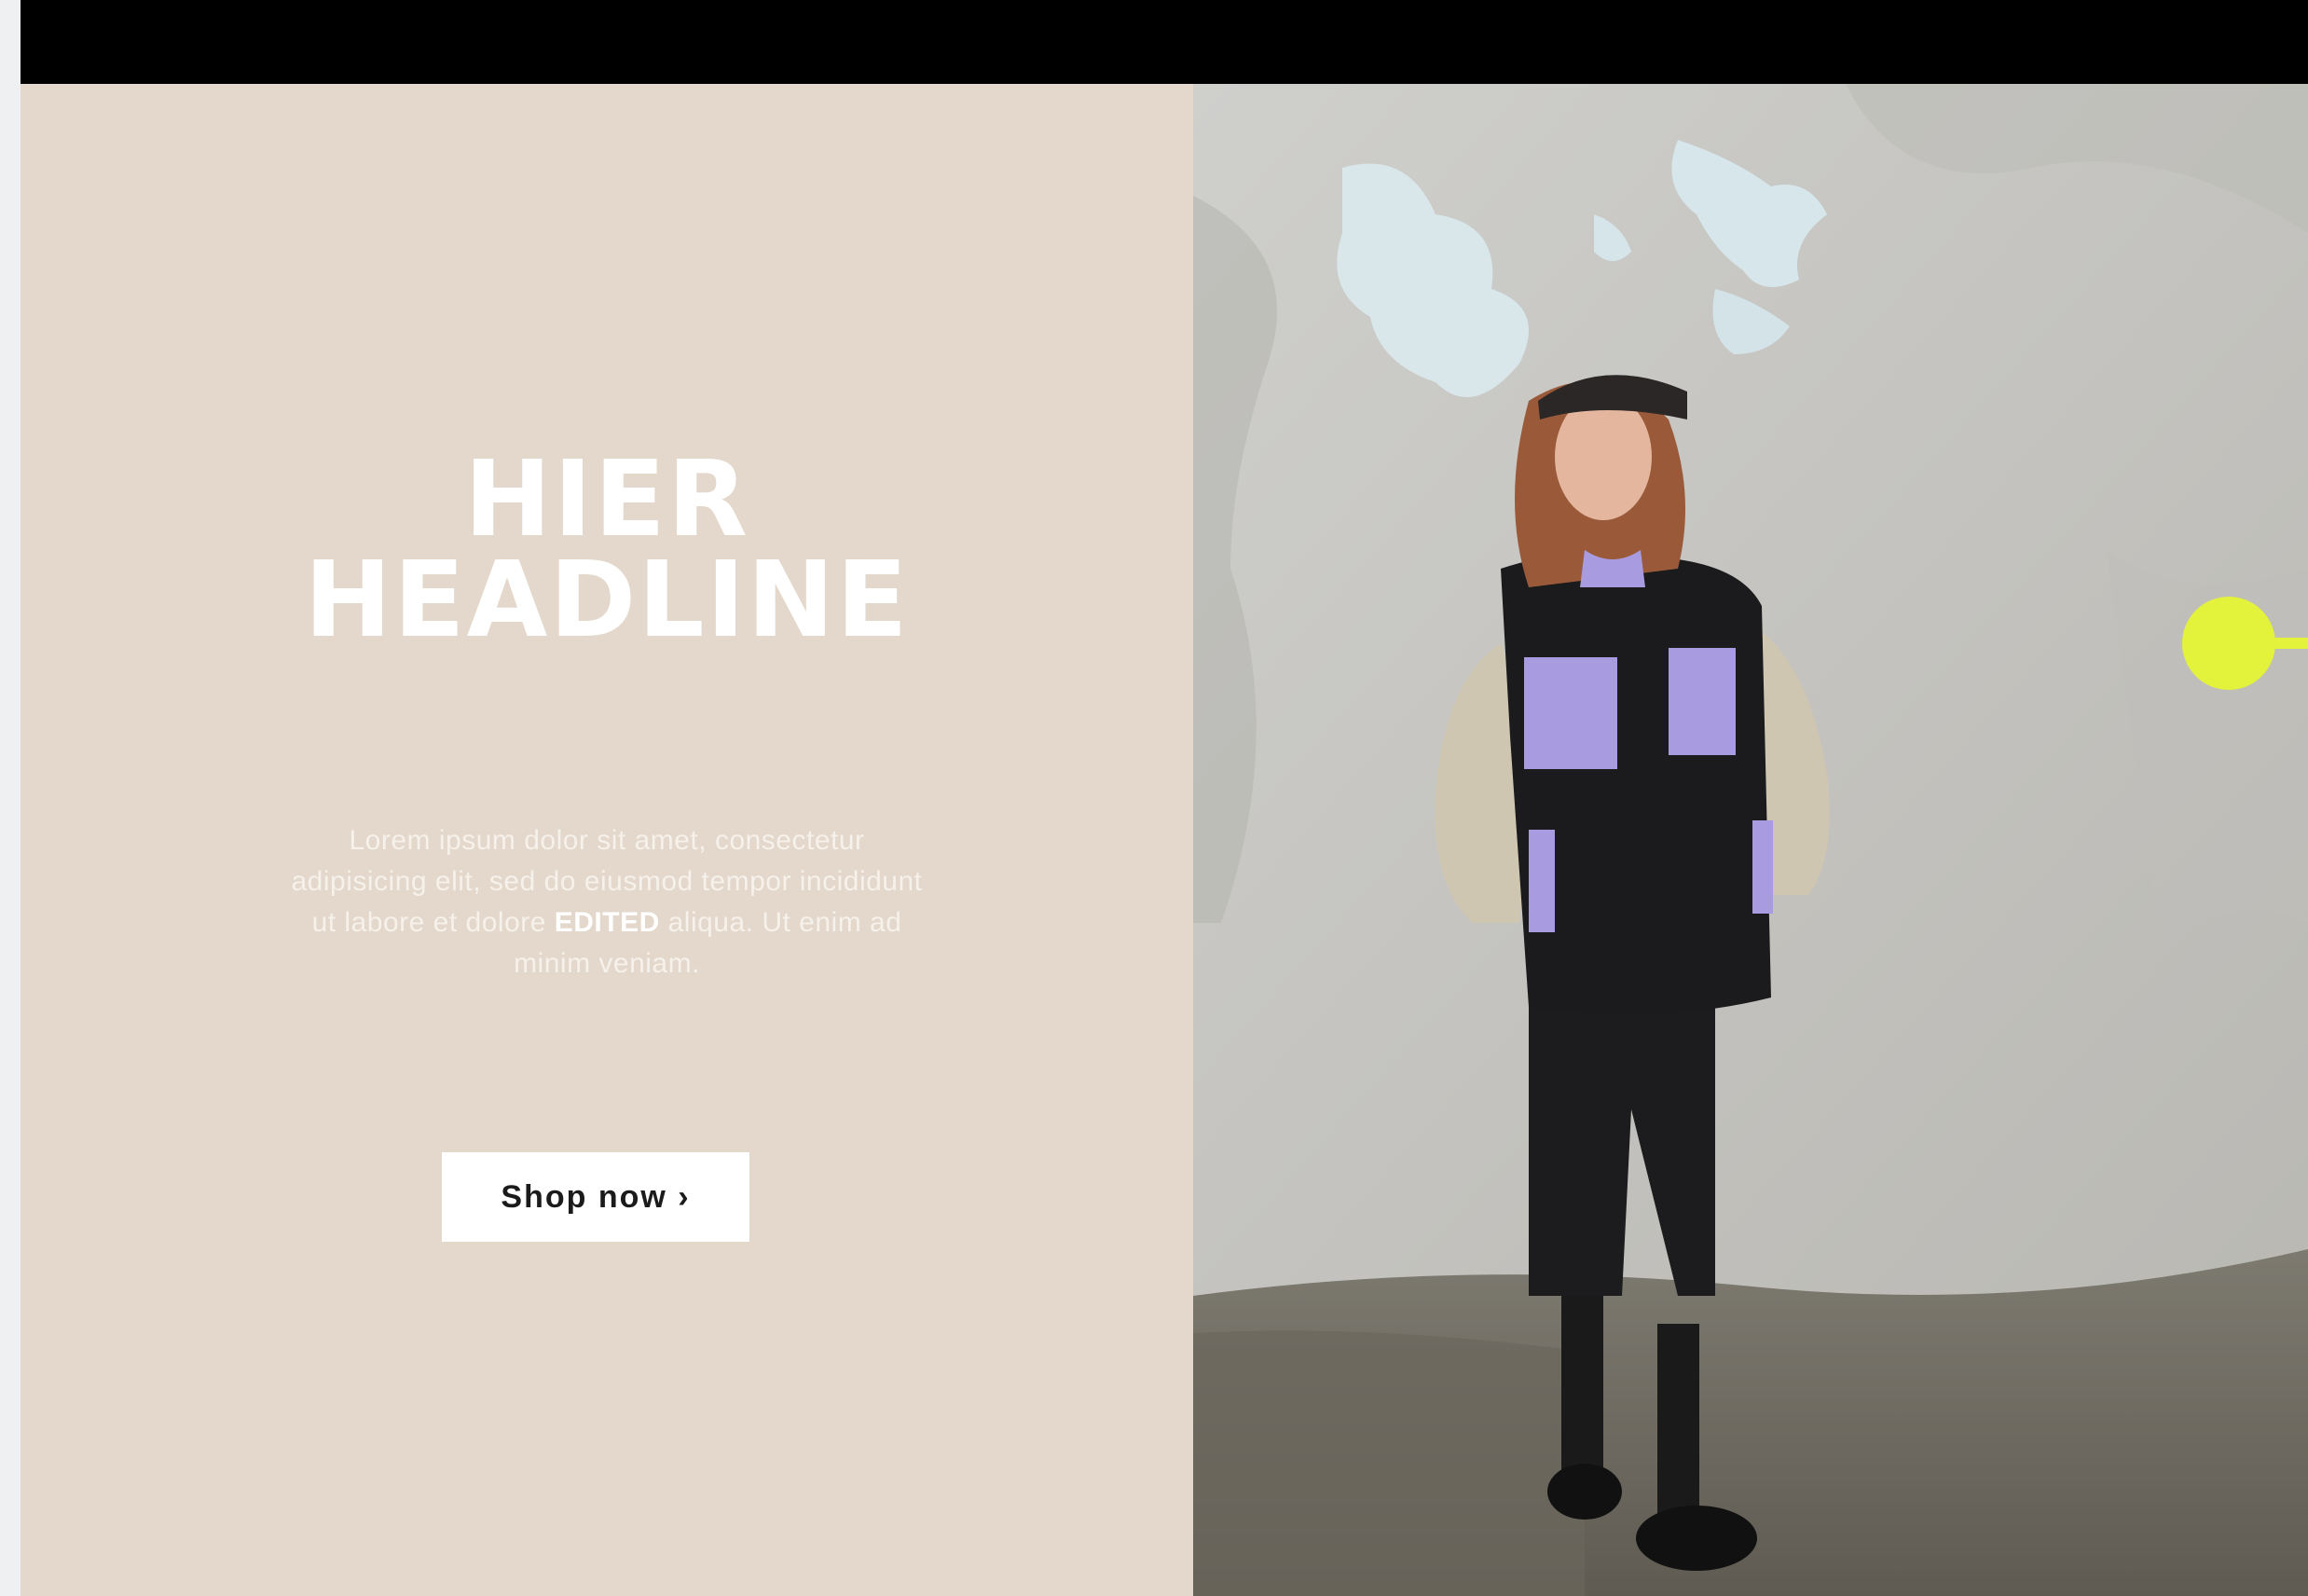 The image size is (2308, 1596). I want to click on hotspot-connector-line, so click(2286, 643).